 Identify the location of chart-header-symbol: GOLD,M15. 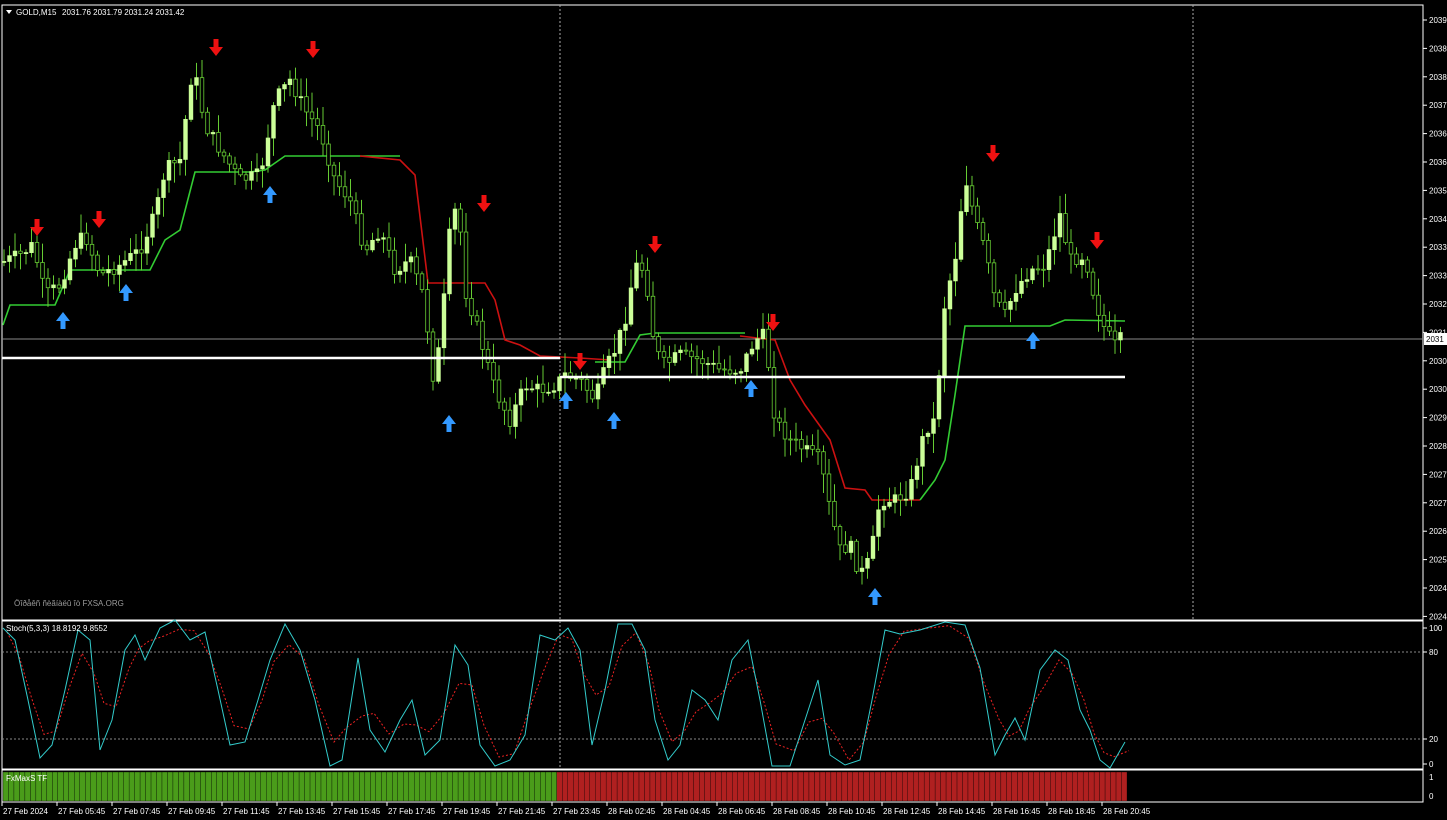
(36, 12).